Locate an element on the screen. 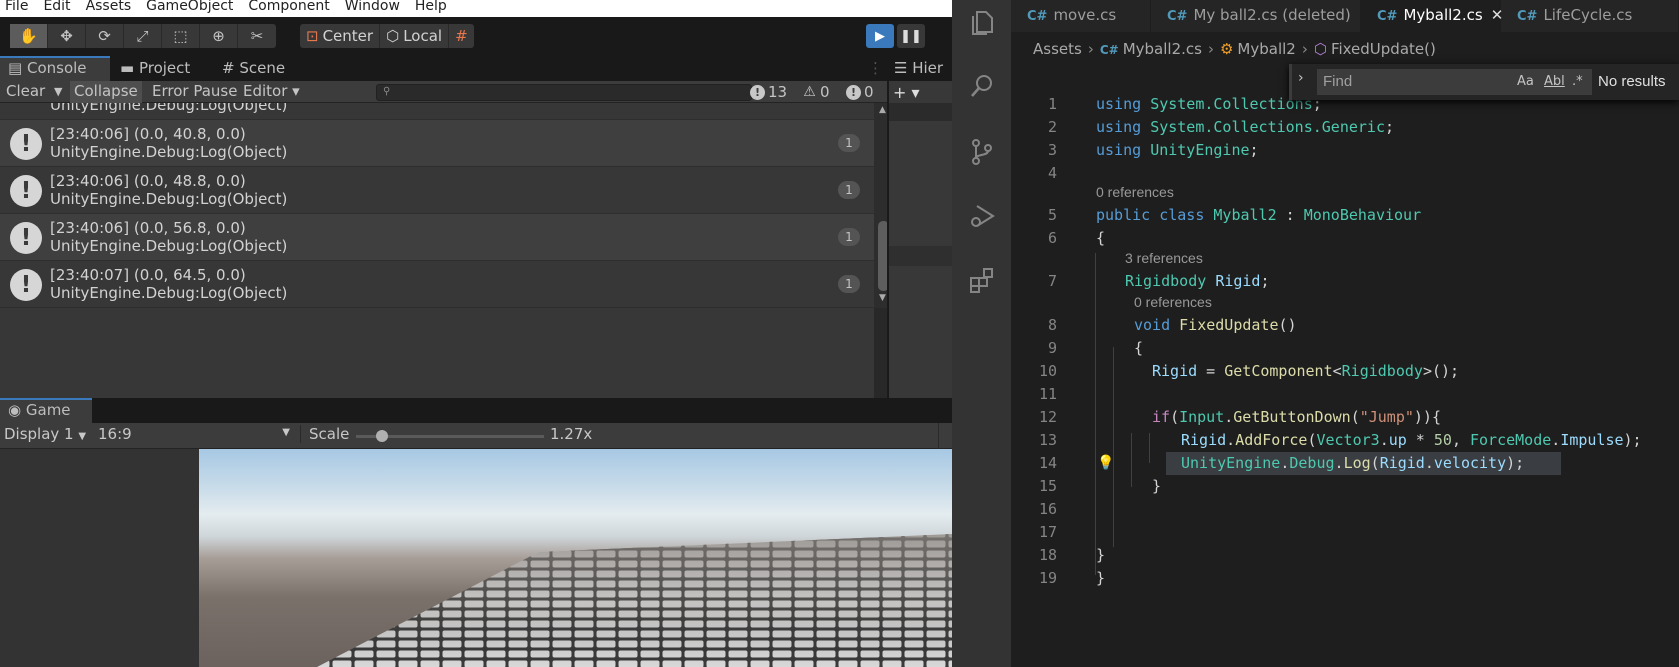 The width and height of the screenshot is (1679, 667). source-control-icon is located at coordinates (982, 152).